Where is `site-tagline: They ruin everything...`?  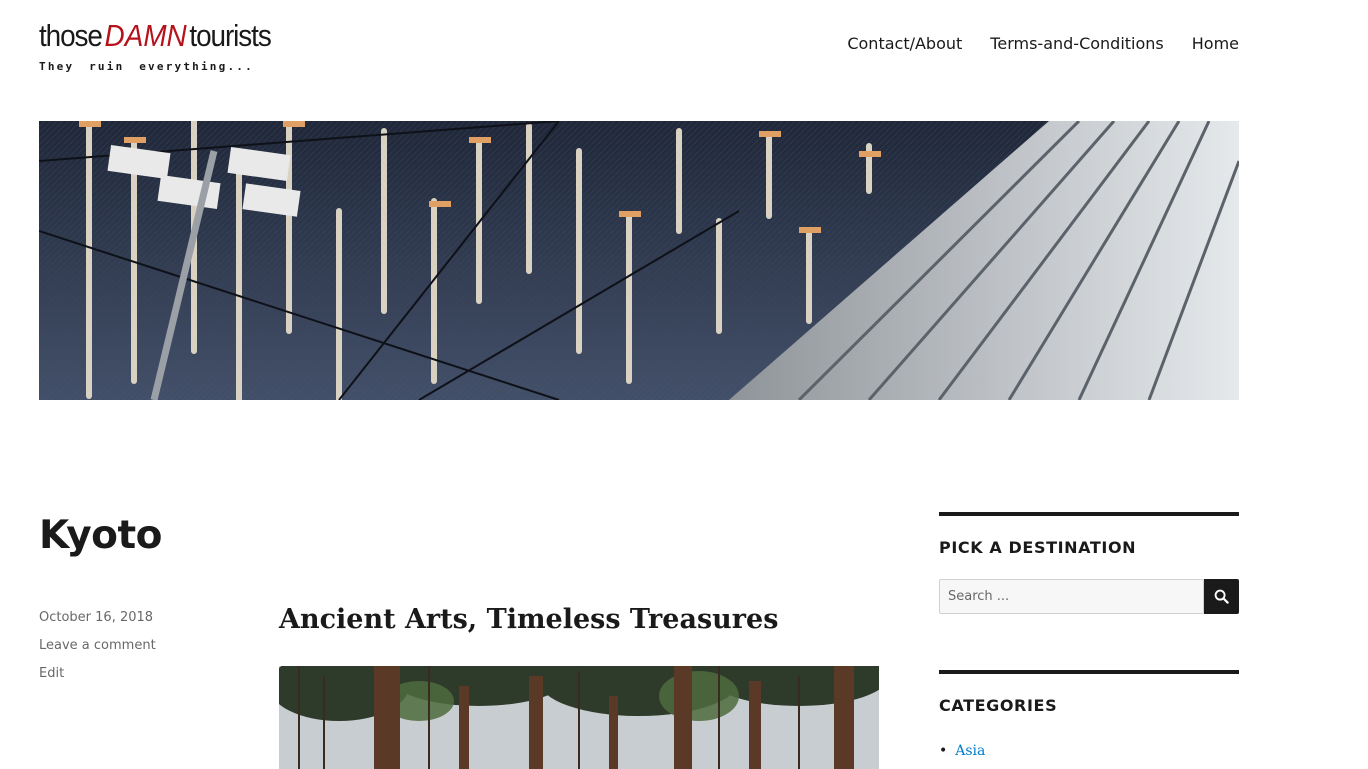
site-tagline: They ruin everything... is located at coordinates (146, 66).